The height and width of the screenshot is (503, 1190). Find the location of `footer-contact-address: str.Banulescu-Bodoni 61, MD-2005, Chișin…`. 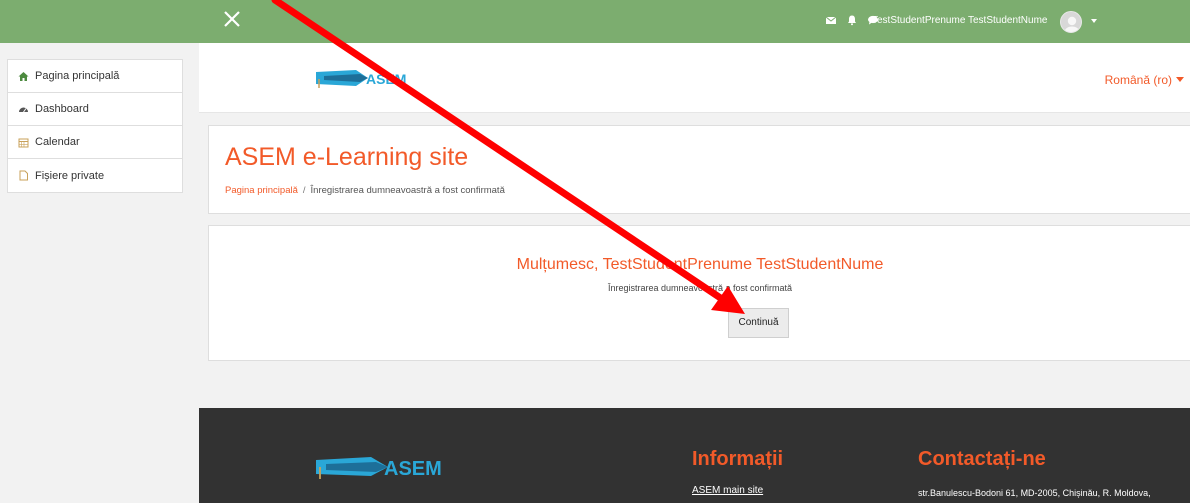

footer-contact-address: str.Banulescu-Bodoni 61, MD-2005, Chișin… is located at coordinates (1034, 493).